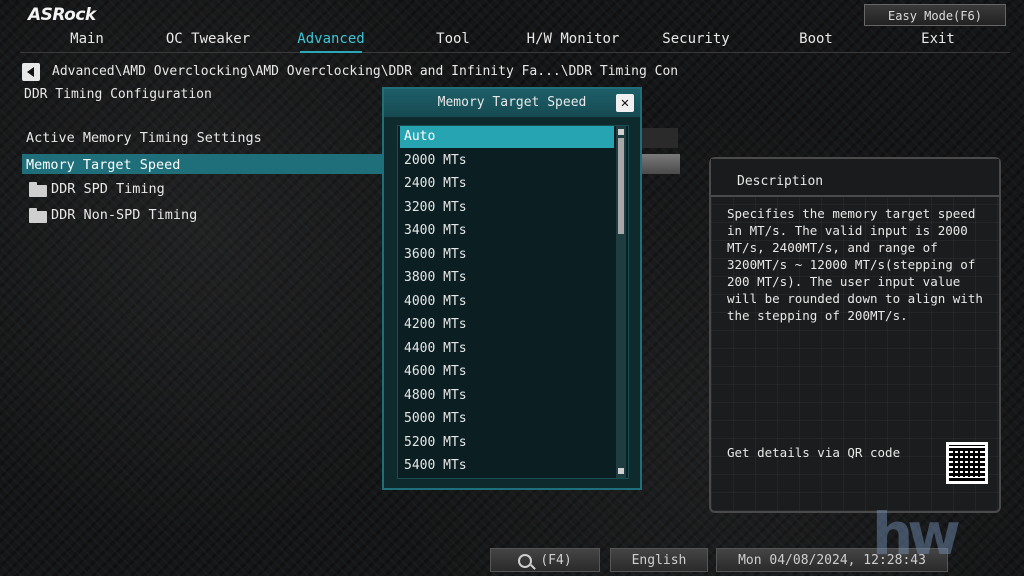 The height and width of the screenshot is (576, 1024). What do you see at coordinates (507, 231) in the screenshot?
I see `option-item: 3400 MTs` at bounding box center [507, 231].